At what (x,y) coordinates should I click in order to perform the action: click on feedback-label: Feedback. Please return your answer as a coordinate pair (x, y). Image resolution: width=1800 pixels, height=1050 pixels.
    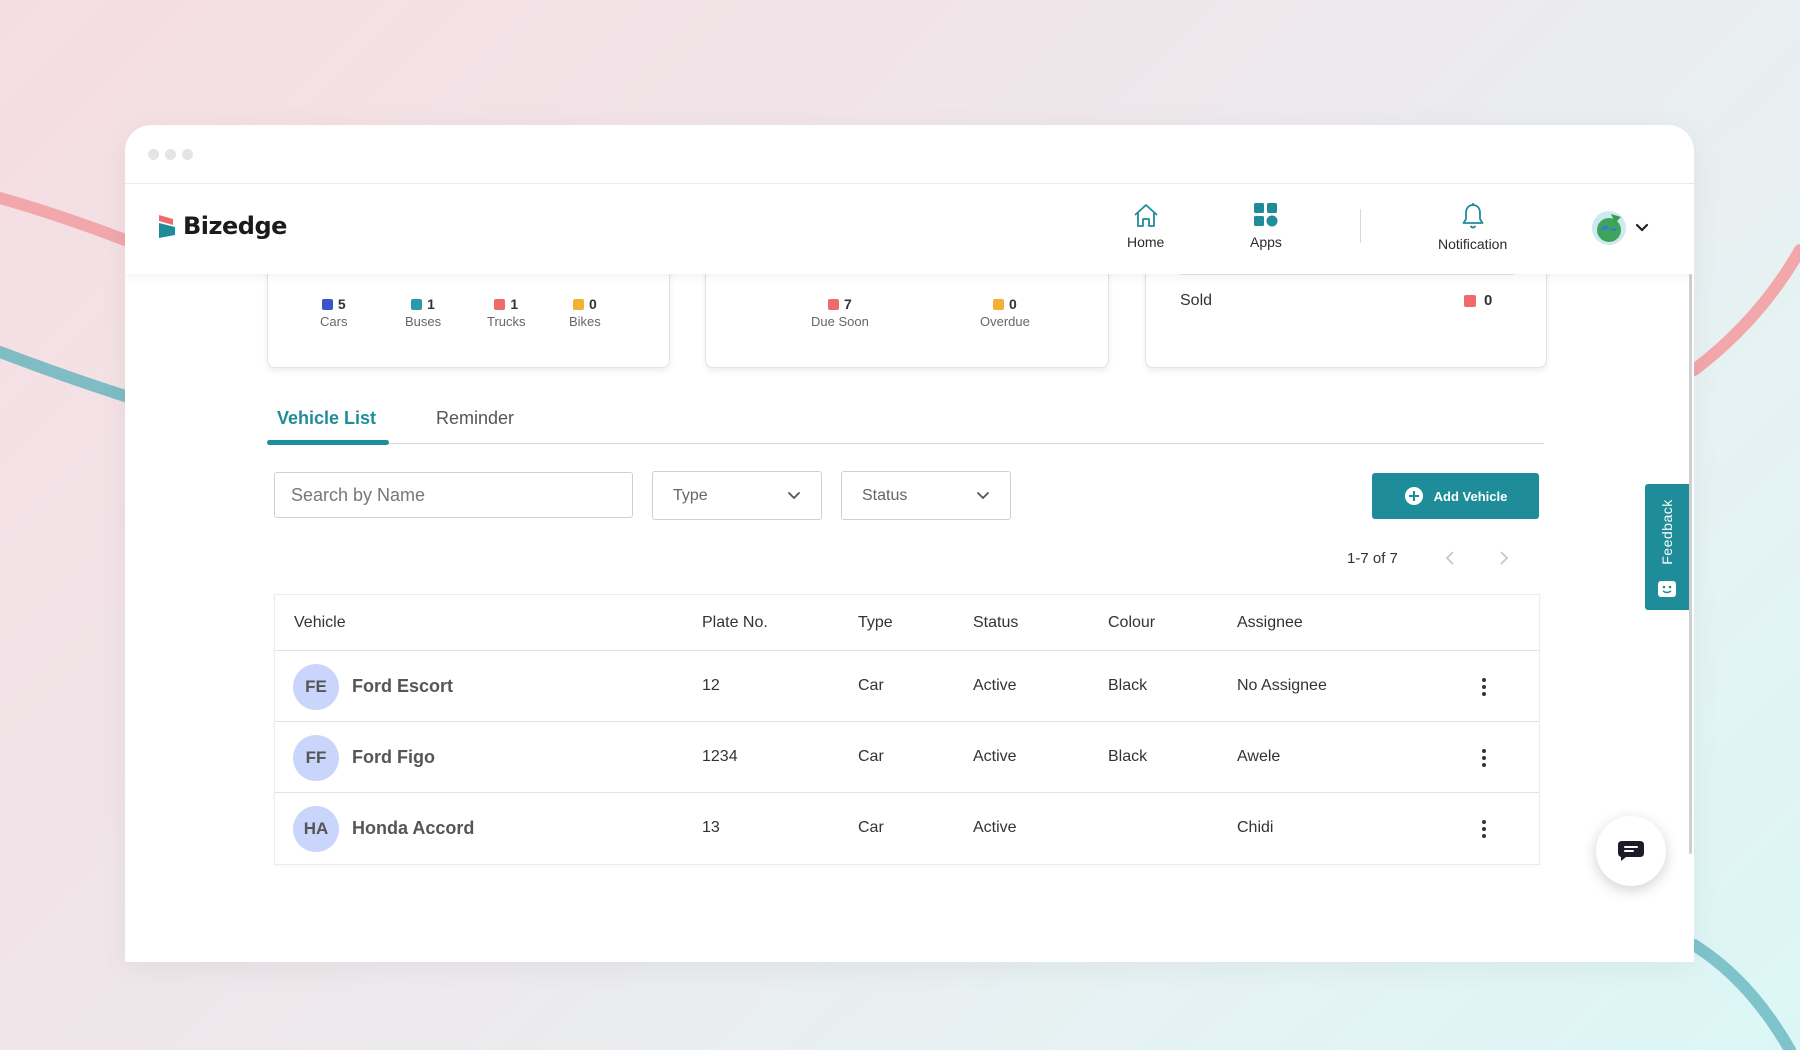
    Looking at the image, I should click on (1667, 532).